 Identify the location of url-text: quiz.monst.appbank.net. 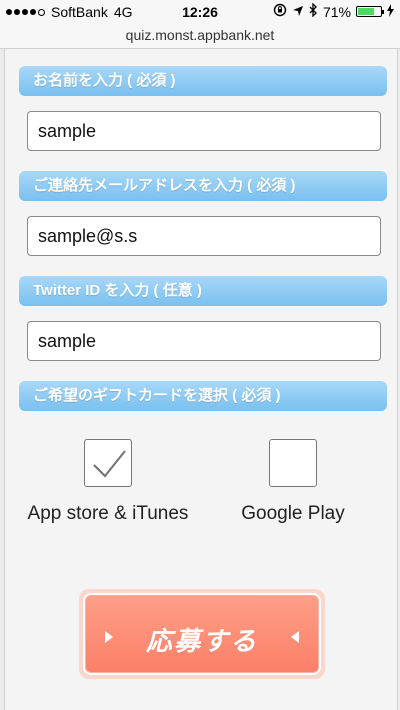
(200, 35).